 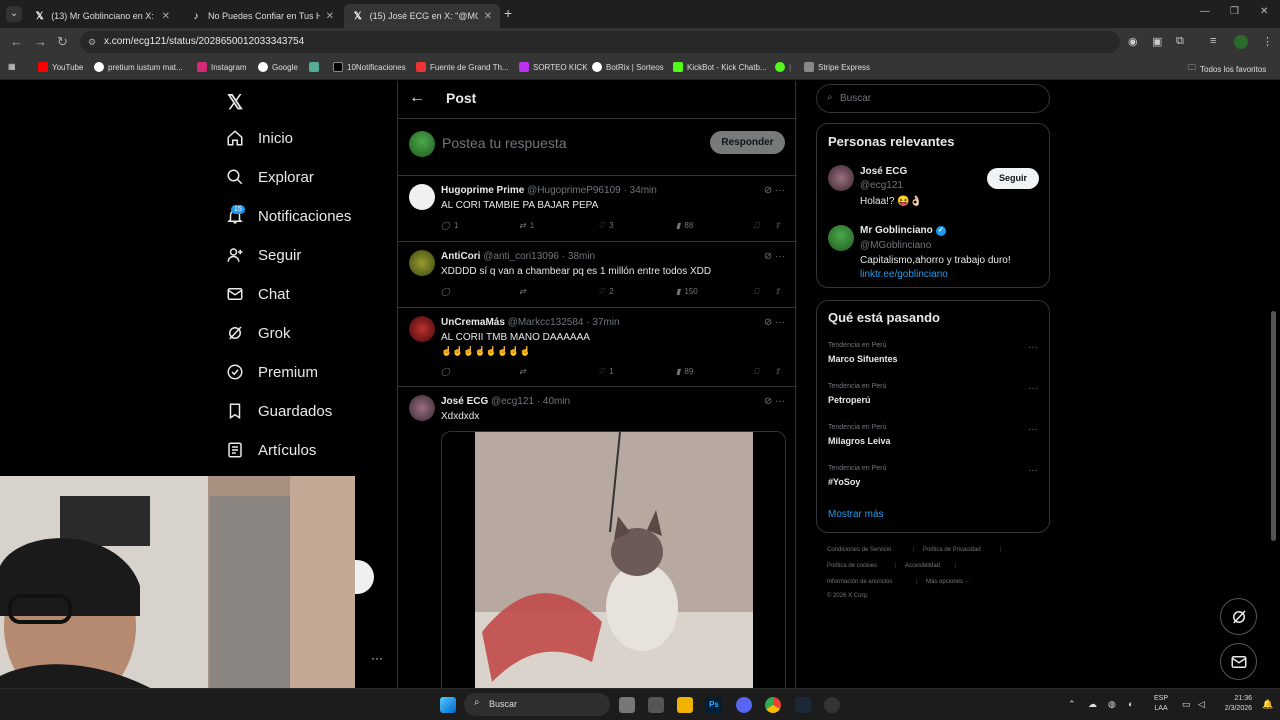 I want to click on chrome-icon, so click(x=773, y=705).